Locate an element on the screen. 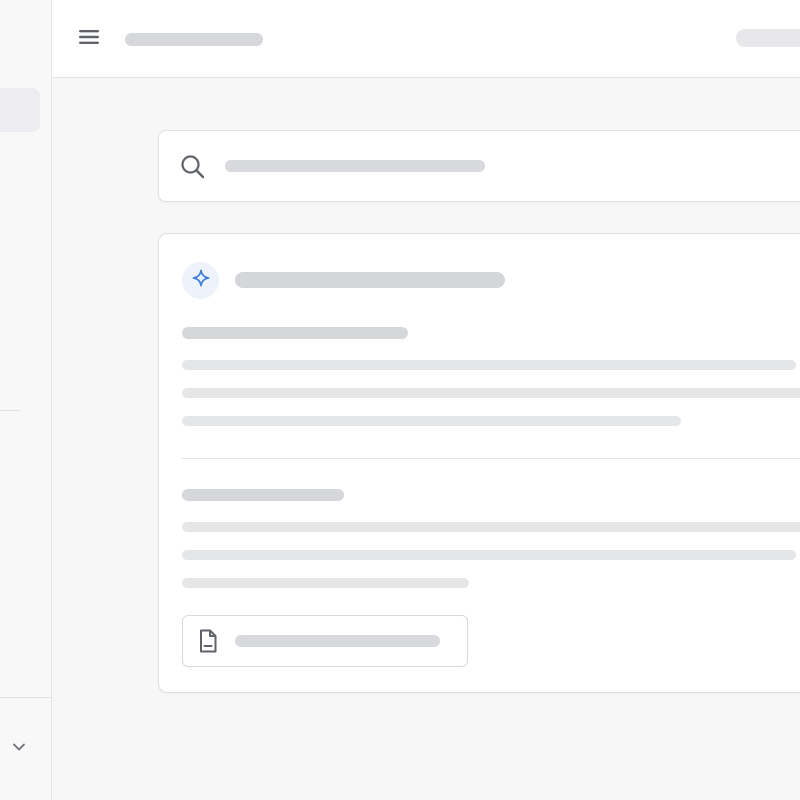 Image resolution: width=800 pixels, height=800 pixels. sidebar-divider is located at coordinates (10, 410).